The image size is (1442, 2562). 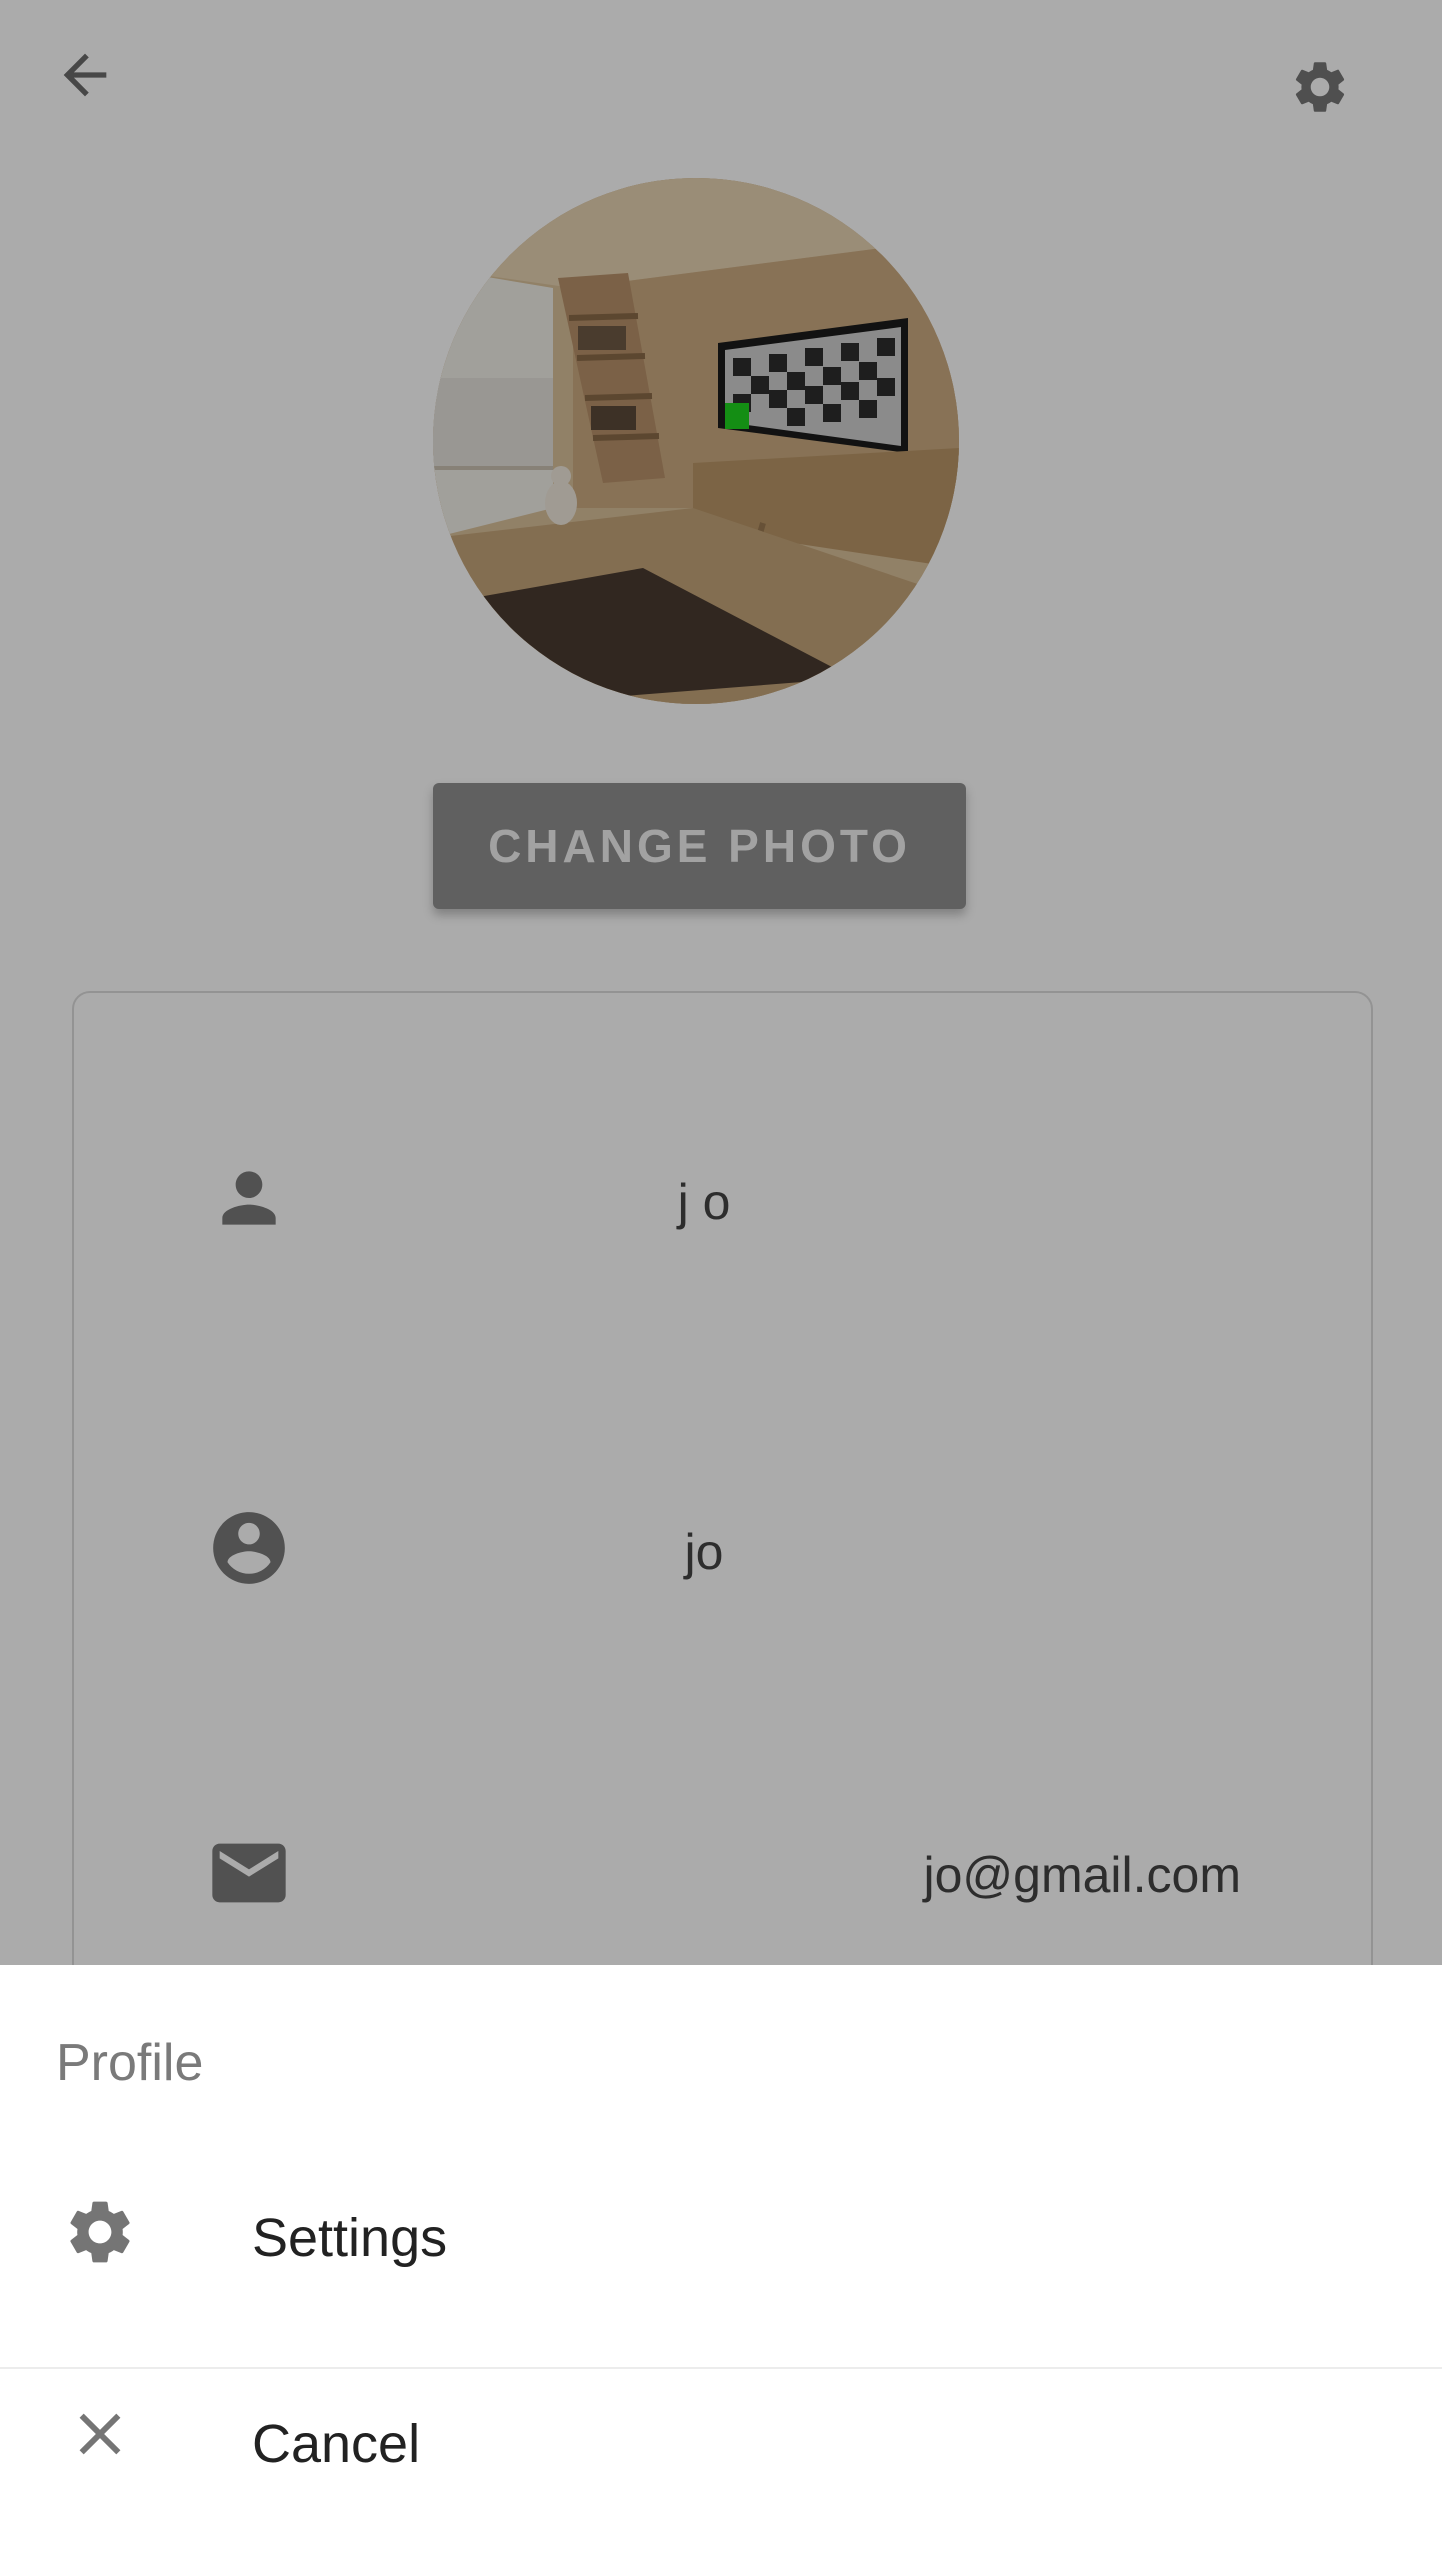 I want to click on sheet-item-settings: Settings, so click(x=721, y=2260).